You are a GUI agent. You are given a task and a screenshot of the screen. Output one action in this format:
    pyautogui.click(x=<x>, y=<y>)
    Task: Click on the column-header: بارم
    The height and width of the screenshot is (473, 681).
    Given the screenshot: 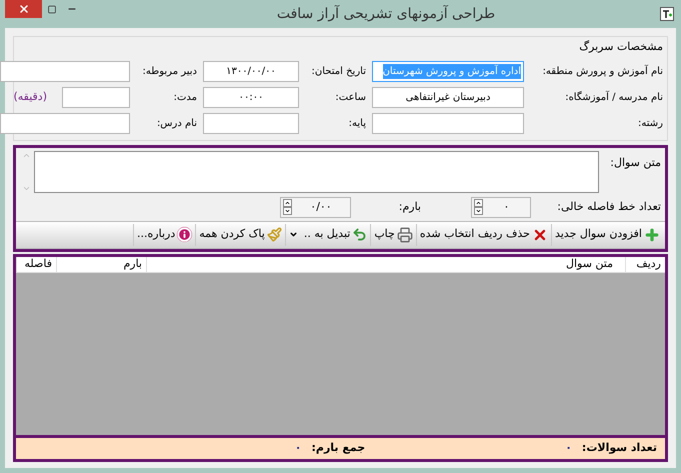 What is the action you would take?
    pyautogui.click(x=101, y=264)
    